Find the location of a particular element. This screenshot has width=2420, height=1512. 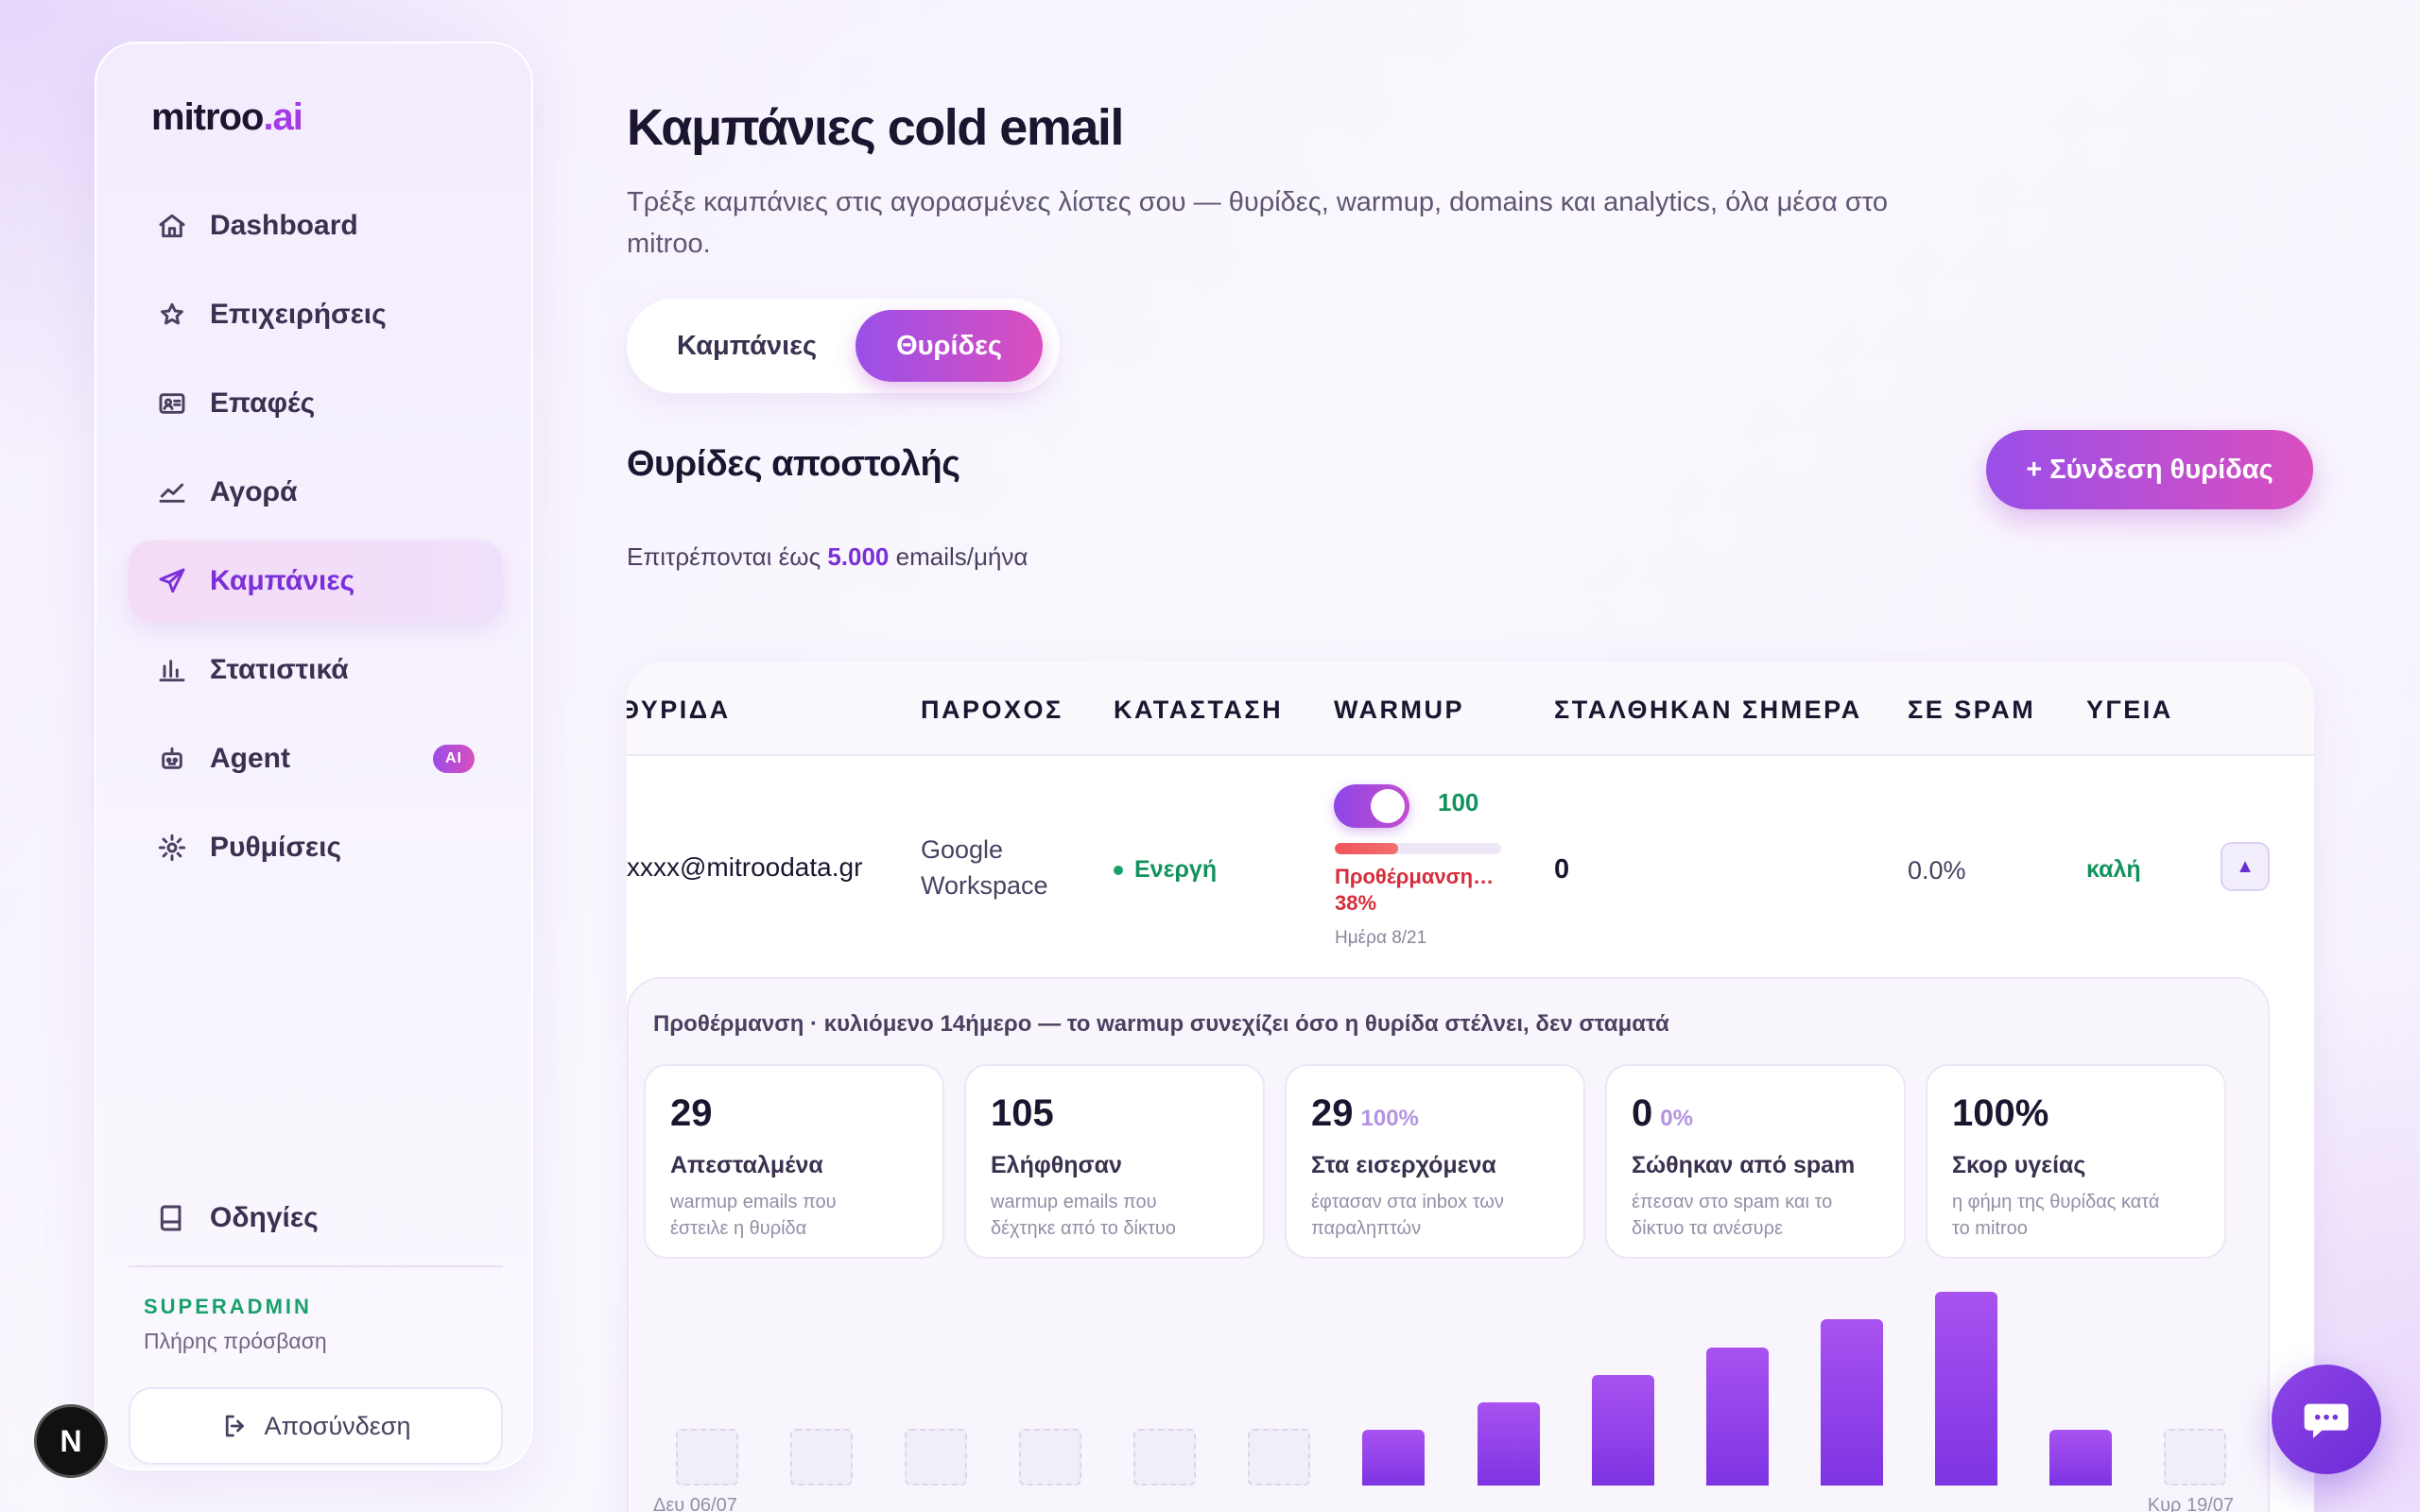

contact-card-icon is located at coordinates (172, 404).